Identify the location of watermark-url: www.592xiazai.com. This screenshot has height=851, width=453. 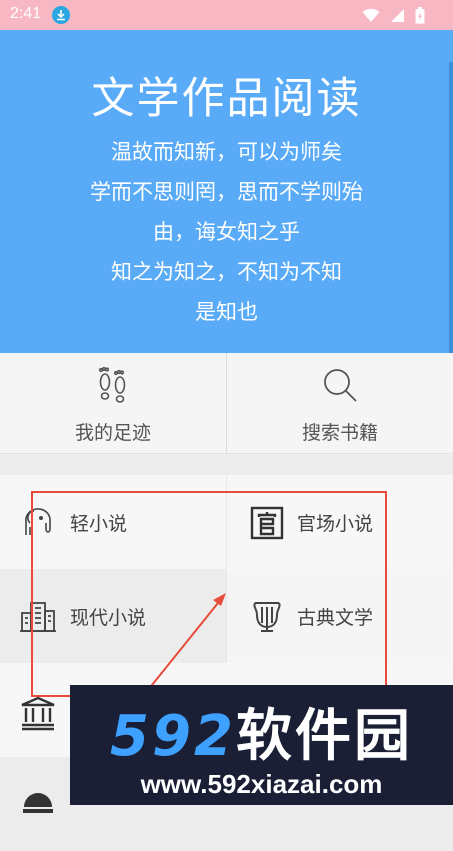
(261, 784).